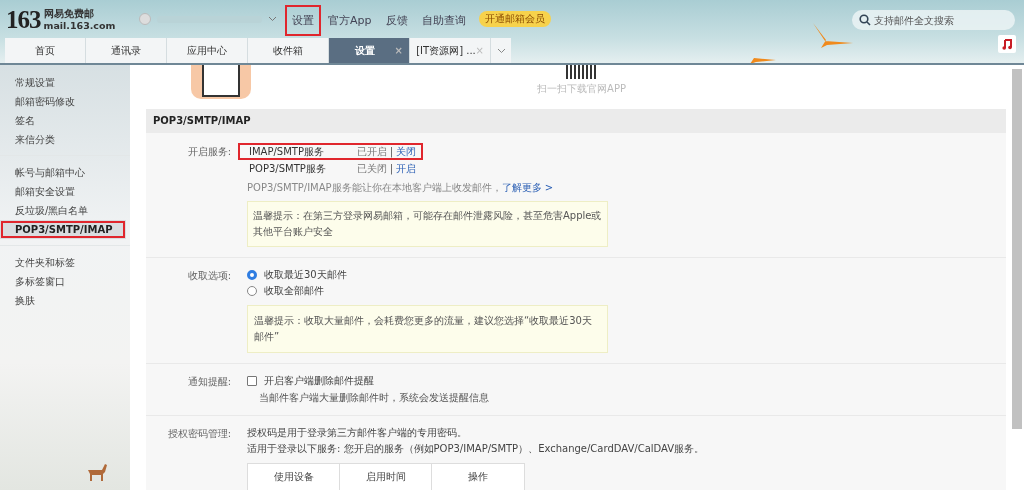 The image size is (1024, 490). What do you see at coordinates (69, 14) in the screenshot?
I see `logo-name: 网易免费邮` at bounding box center [69, 14].